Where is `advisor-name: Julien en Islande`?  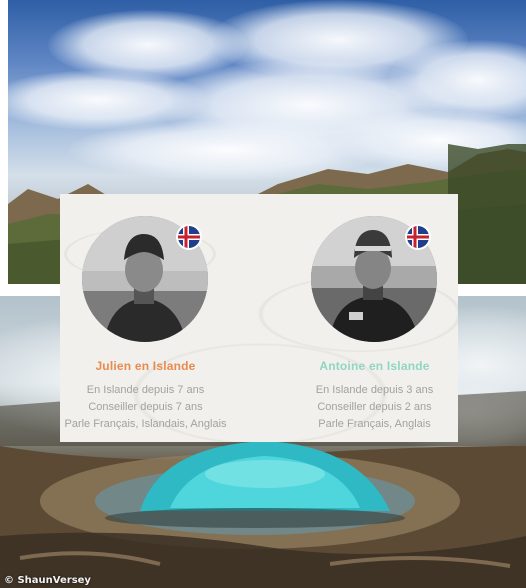 advisor-name: Julien en Islande is located at coordinates (145, 366).